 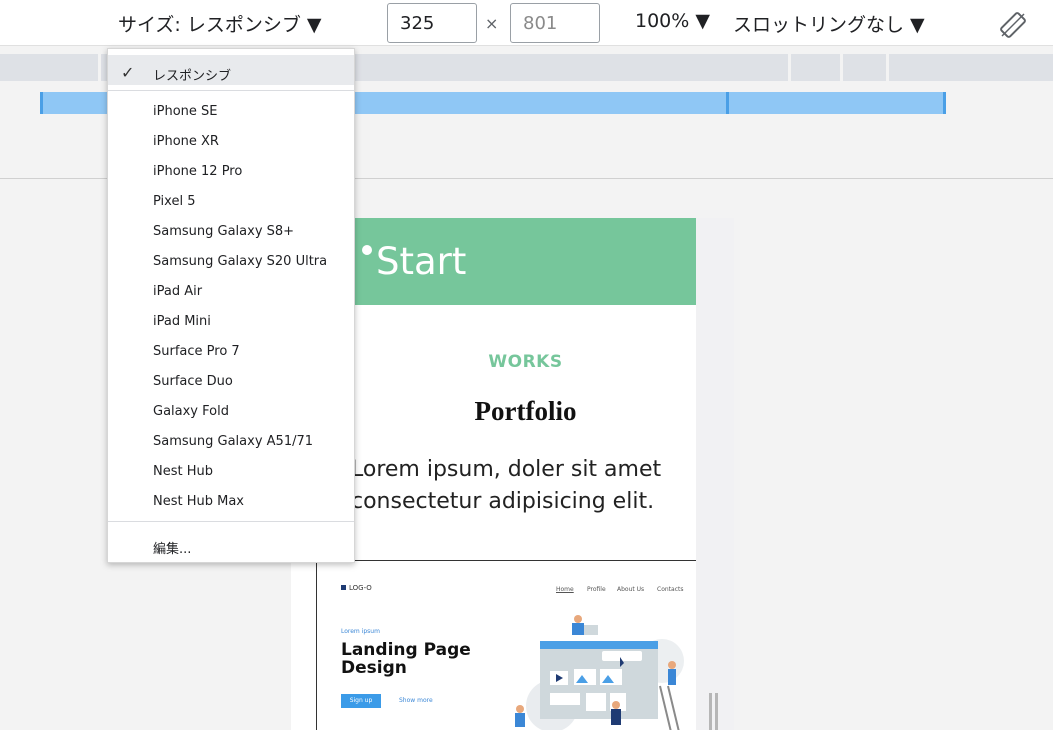 What do you see at coordinates (186, 141) in the screenshot?
I see `menu-item-iphone-xr: iPhone XR` at bounding box center [186, 141].